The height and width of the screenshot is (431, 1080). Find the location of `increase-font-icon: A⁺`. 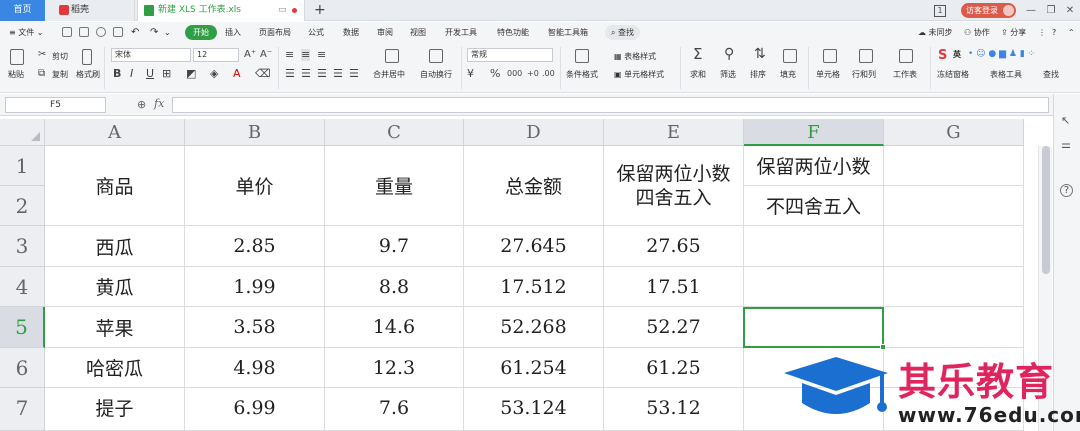

increase-font-icon: A⁺ is located at coordinates (250, 55).